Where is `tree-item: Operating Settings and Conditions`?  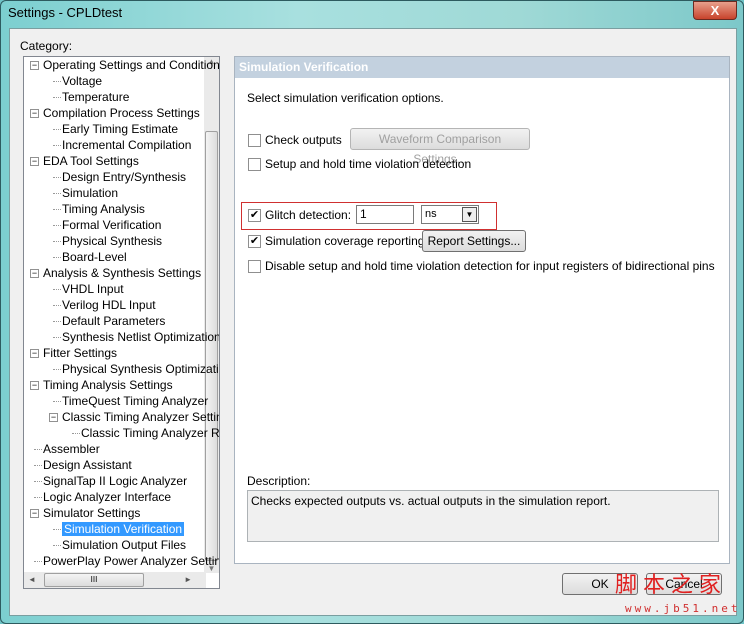
tree-item: Operating Settings and Conditions is located at coordinates (131, 65).